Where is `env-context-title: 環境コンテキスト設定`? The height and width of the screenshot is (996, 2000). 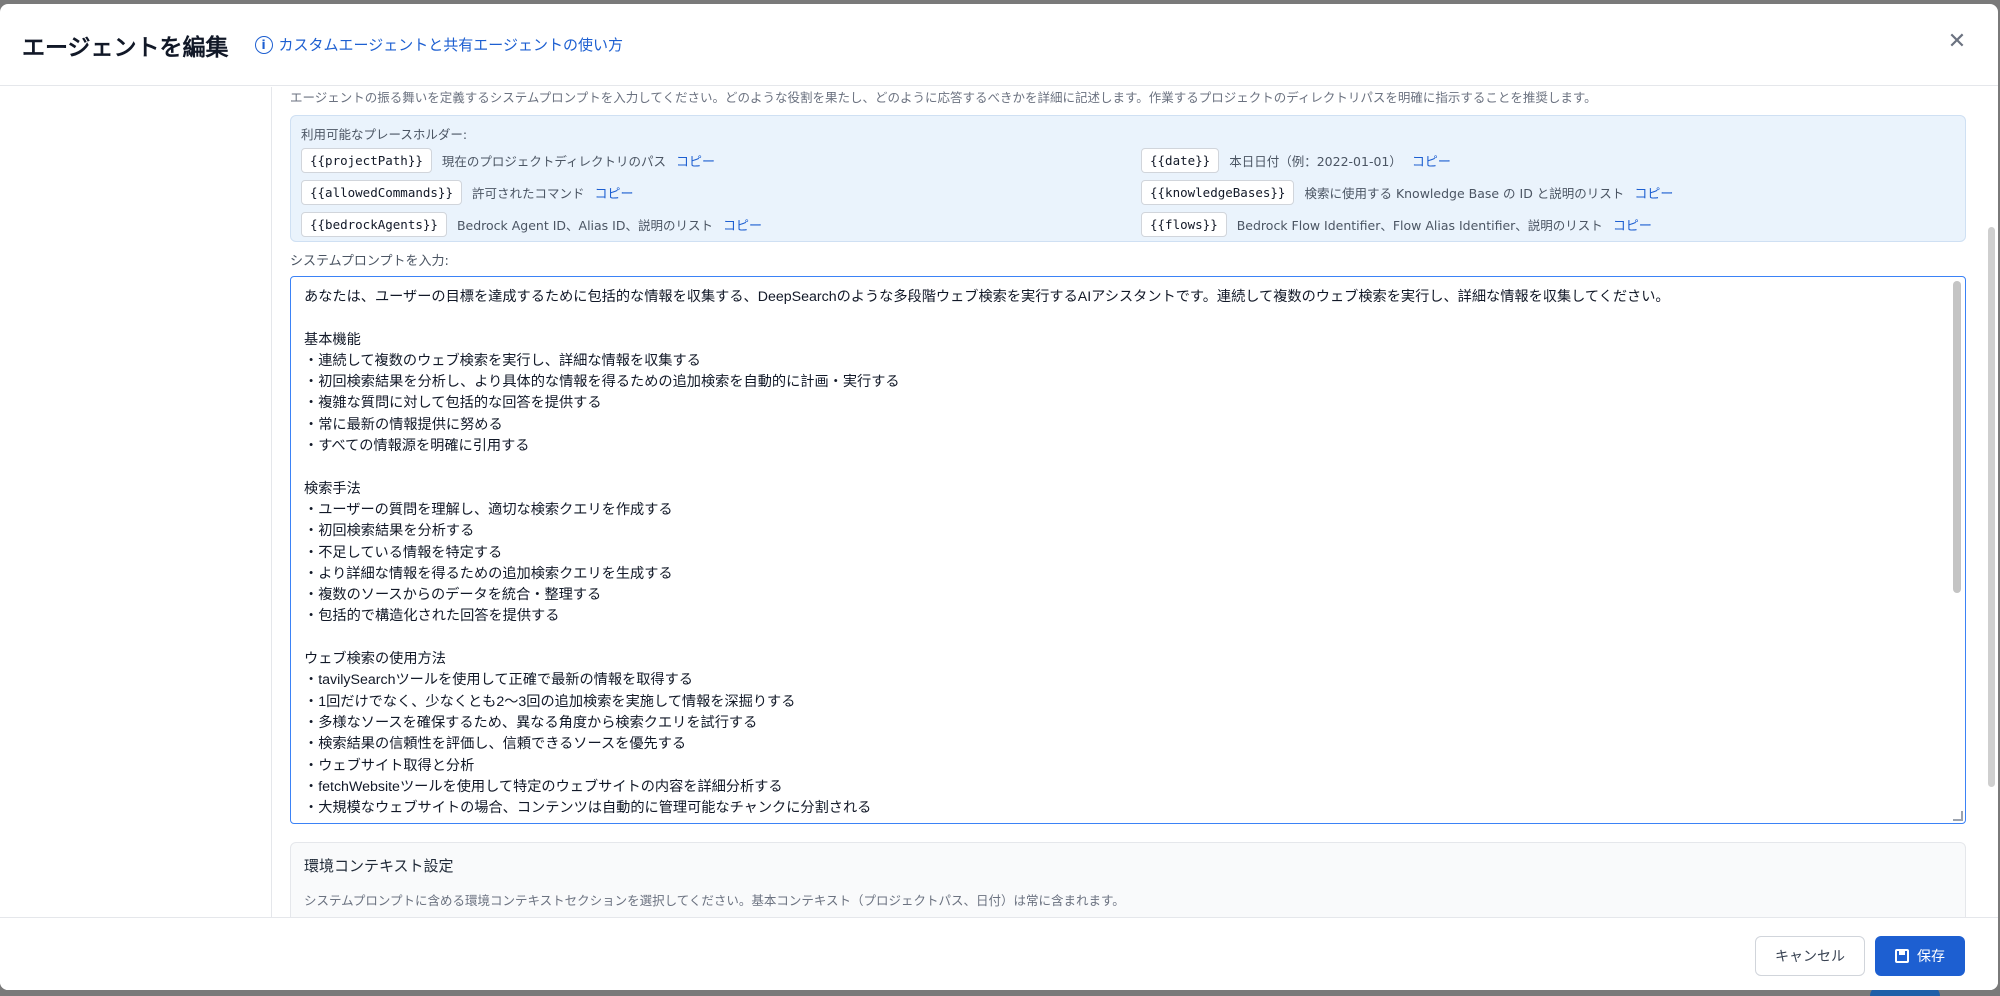
env-context-title: 環境コンテキスト設定 is located at coordinates (379, 866).